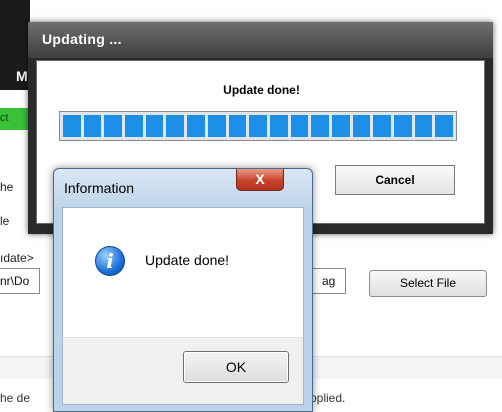  I want to click on background-text-2: le, so click(5, 221).